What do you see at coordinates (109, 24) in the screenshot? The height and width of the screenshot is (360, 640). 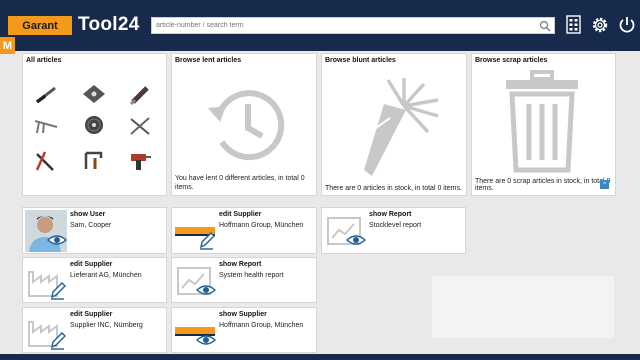 I see `app-name: Tool24` at bounding box center [109, 24].